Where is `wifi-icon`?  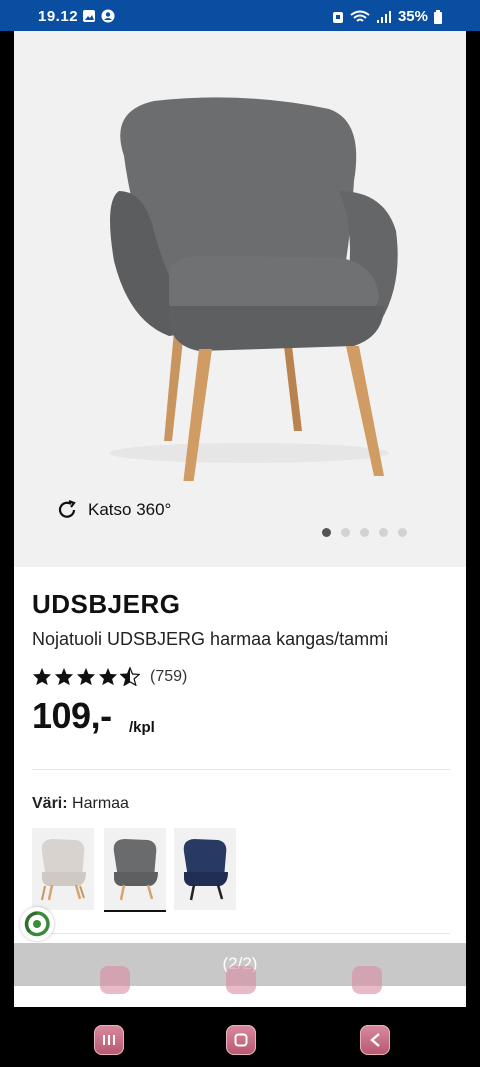 wifi-icon is located at coordinates (360, 16).